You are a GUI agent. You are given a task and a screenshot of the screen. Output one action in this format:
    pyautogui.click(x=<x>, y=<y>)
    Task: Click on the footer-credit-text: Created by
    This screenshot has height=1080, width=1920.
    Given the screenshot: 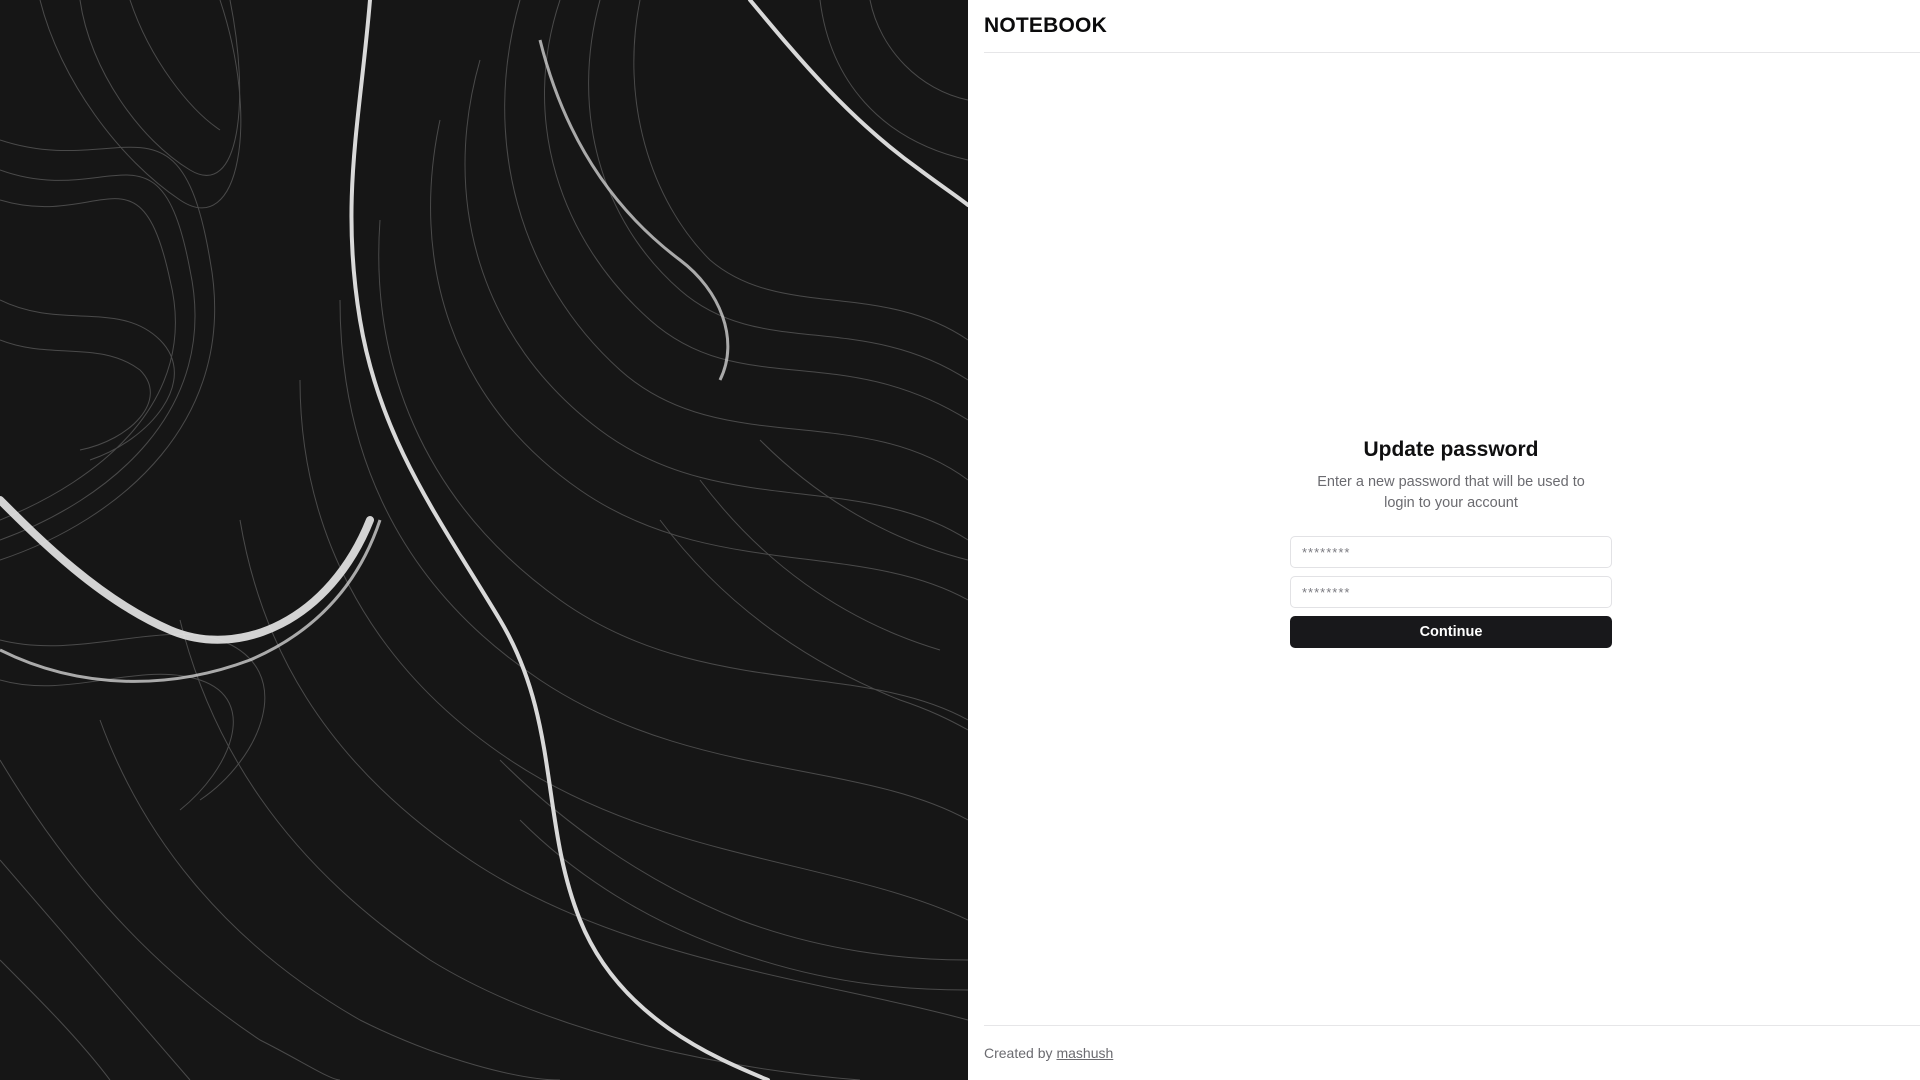 What is the action you would take?
    pyautogui.click(x=1018, y=1053)
    